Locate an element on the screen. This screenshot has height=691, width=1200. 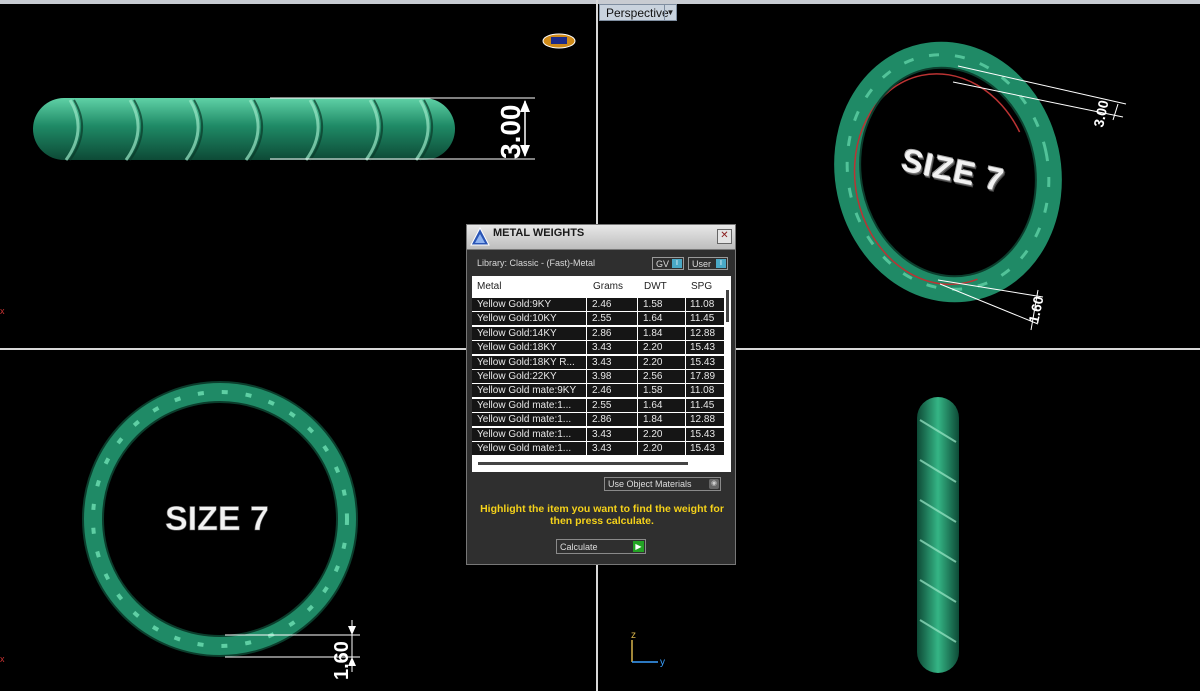
table-row: Yellow Gold mate:1... 2.55 1.64 11.45 is located at coordinates (598, 405).